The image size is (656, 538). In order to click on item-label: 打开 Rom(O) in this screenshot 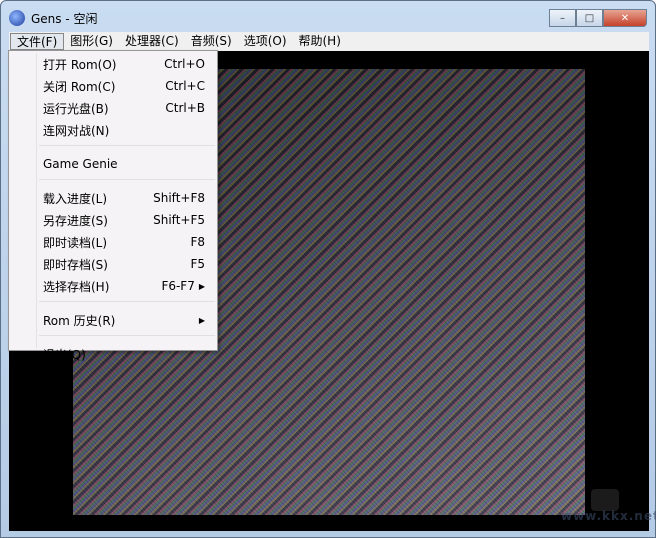, I will do `click(80, 64)`.